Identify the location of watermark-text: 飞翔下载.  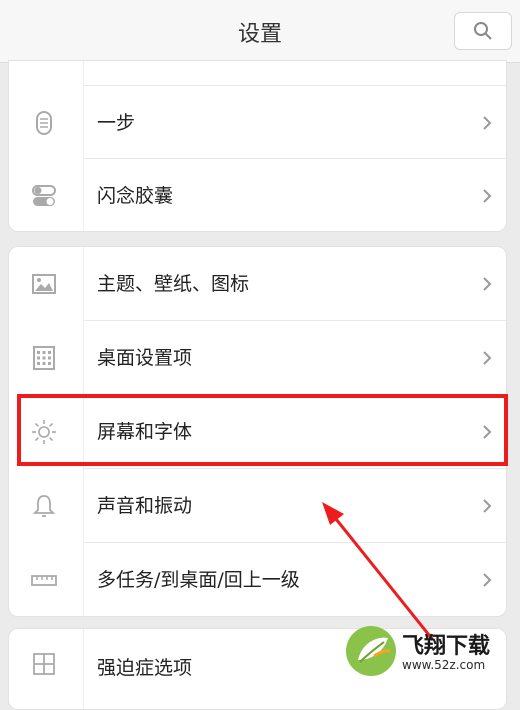
(446, 646).